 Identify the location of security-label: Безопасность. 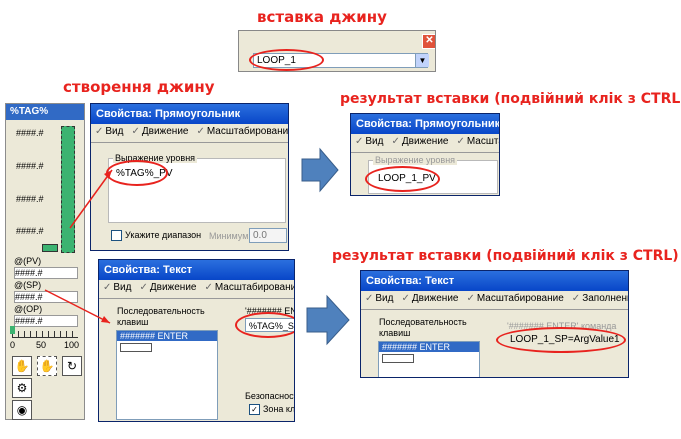
(269, 396).